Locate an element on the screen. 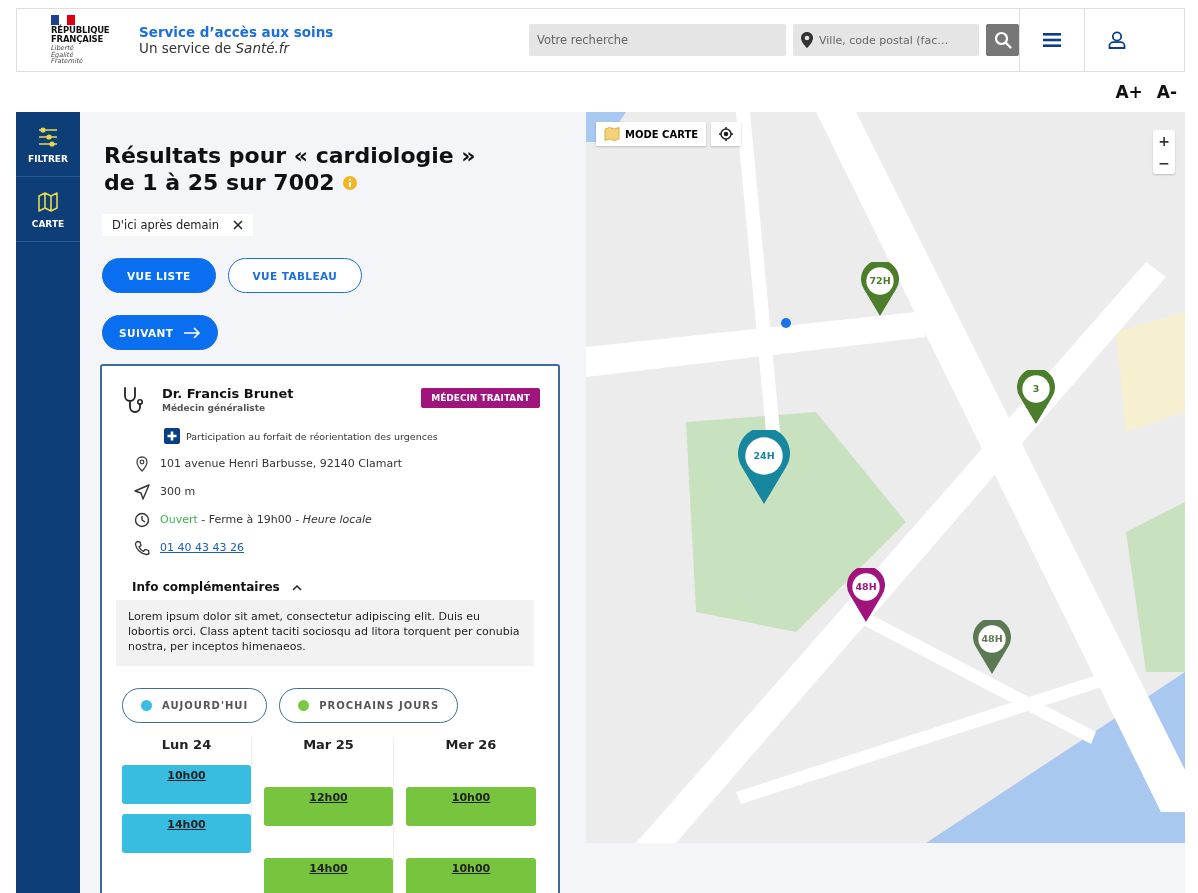  zoom-in-button: + is located at coordinates (1164, 141).